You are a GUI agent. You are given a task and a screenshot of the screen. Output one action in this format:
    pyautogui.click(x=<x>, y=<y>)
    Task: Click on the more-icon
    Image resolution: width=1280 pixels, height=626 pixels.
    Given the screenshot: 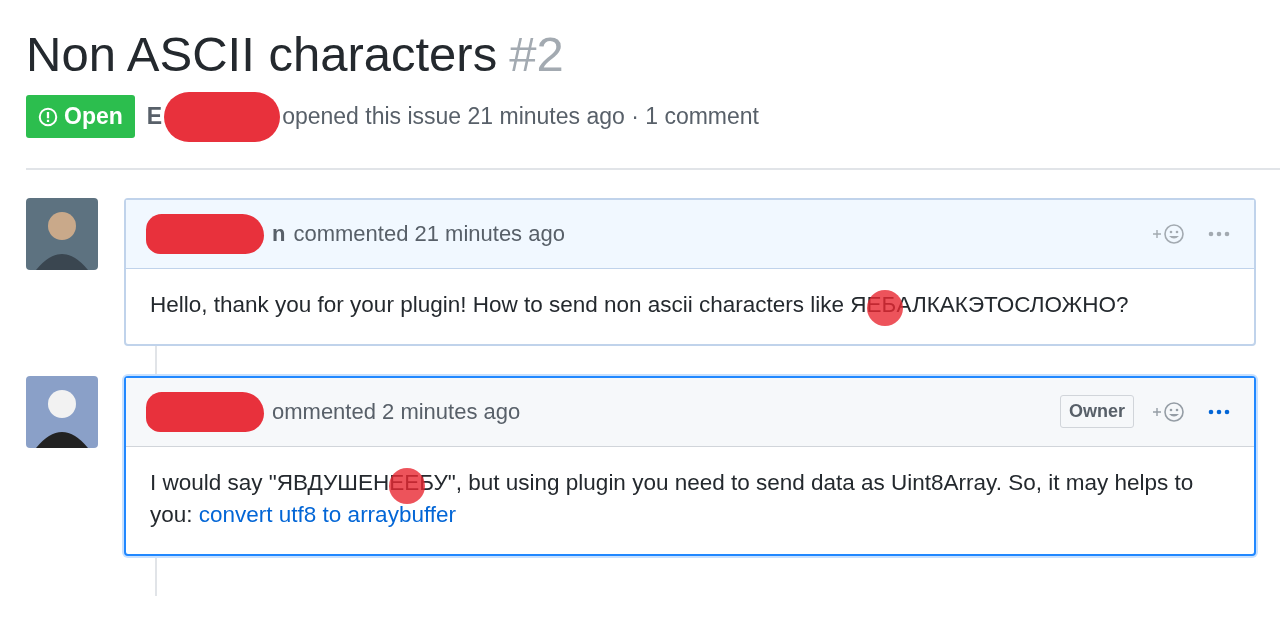 What is the action you would take?
    pyautogui.click(x=1219, y=411)
    